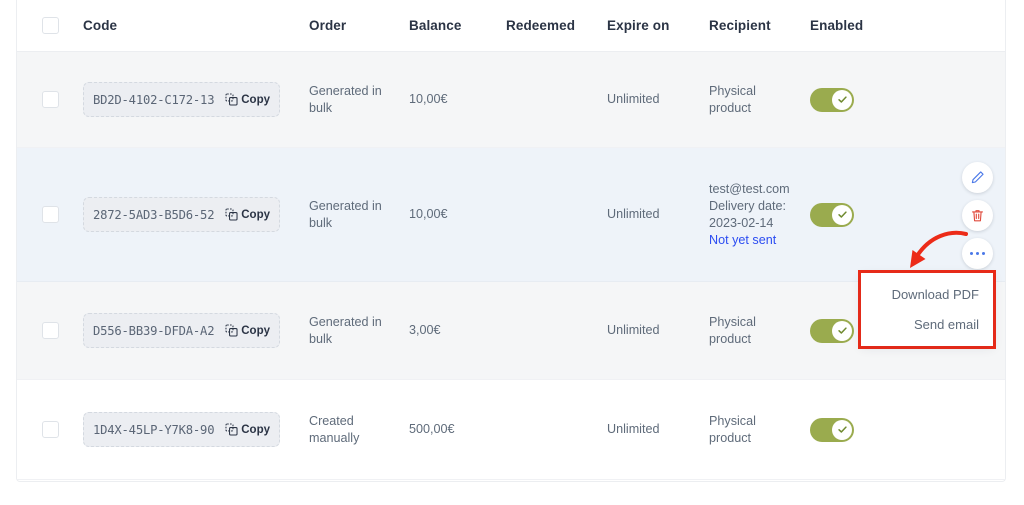 This screenshot has height=505, width=1024. Describe the element at coordinates (556, 25) in the screenshot. I see `column-header-redeemed: Redeemed` at that location.